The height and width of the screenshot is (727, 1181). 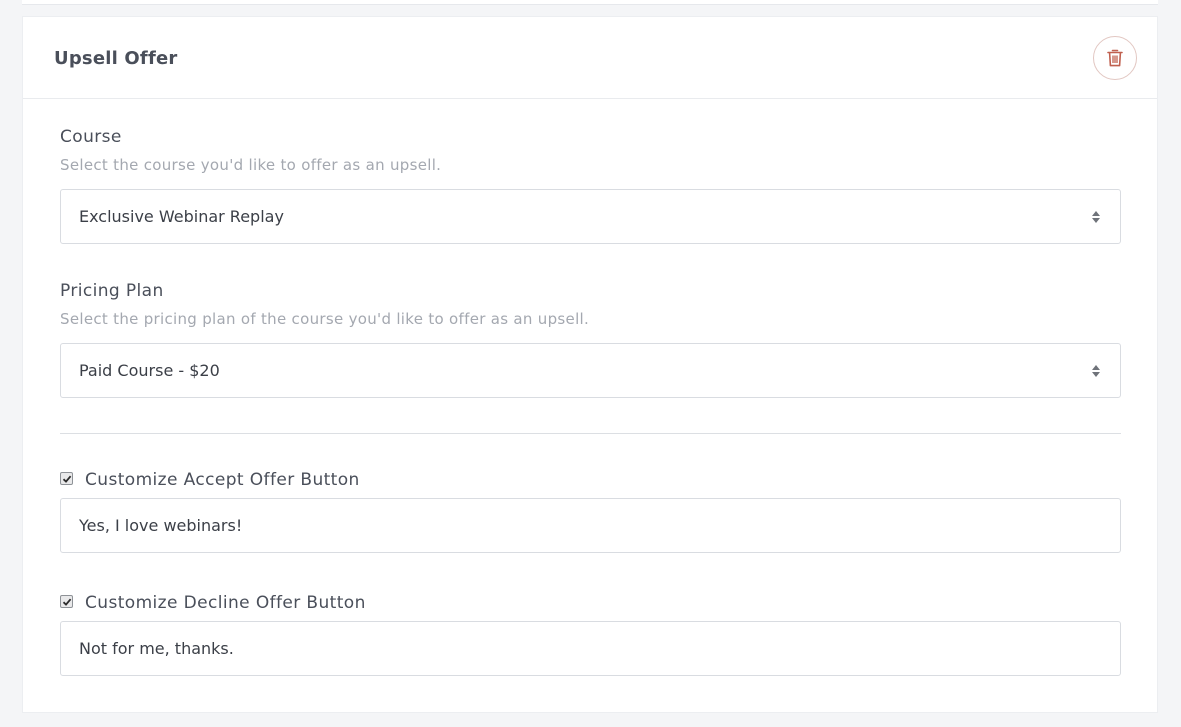 I want to click on course-select: Exclusive Webinar Replay, so click(x=590, y=216).